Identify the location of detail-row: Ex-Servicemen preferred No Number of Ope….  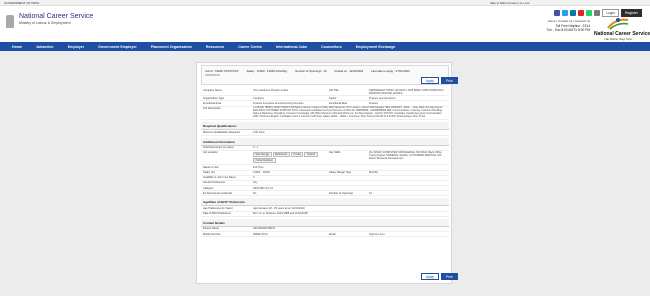
(325, 194).